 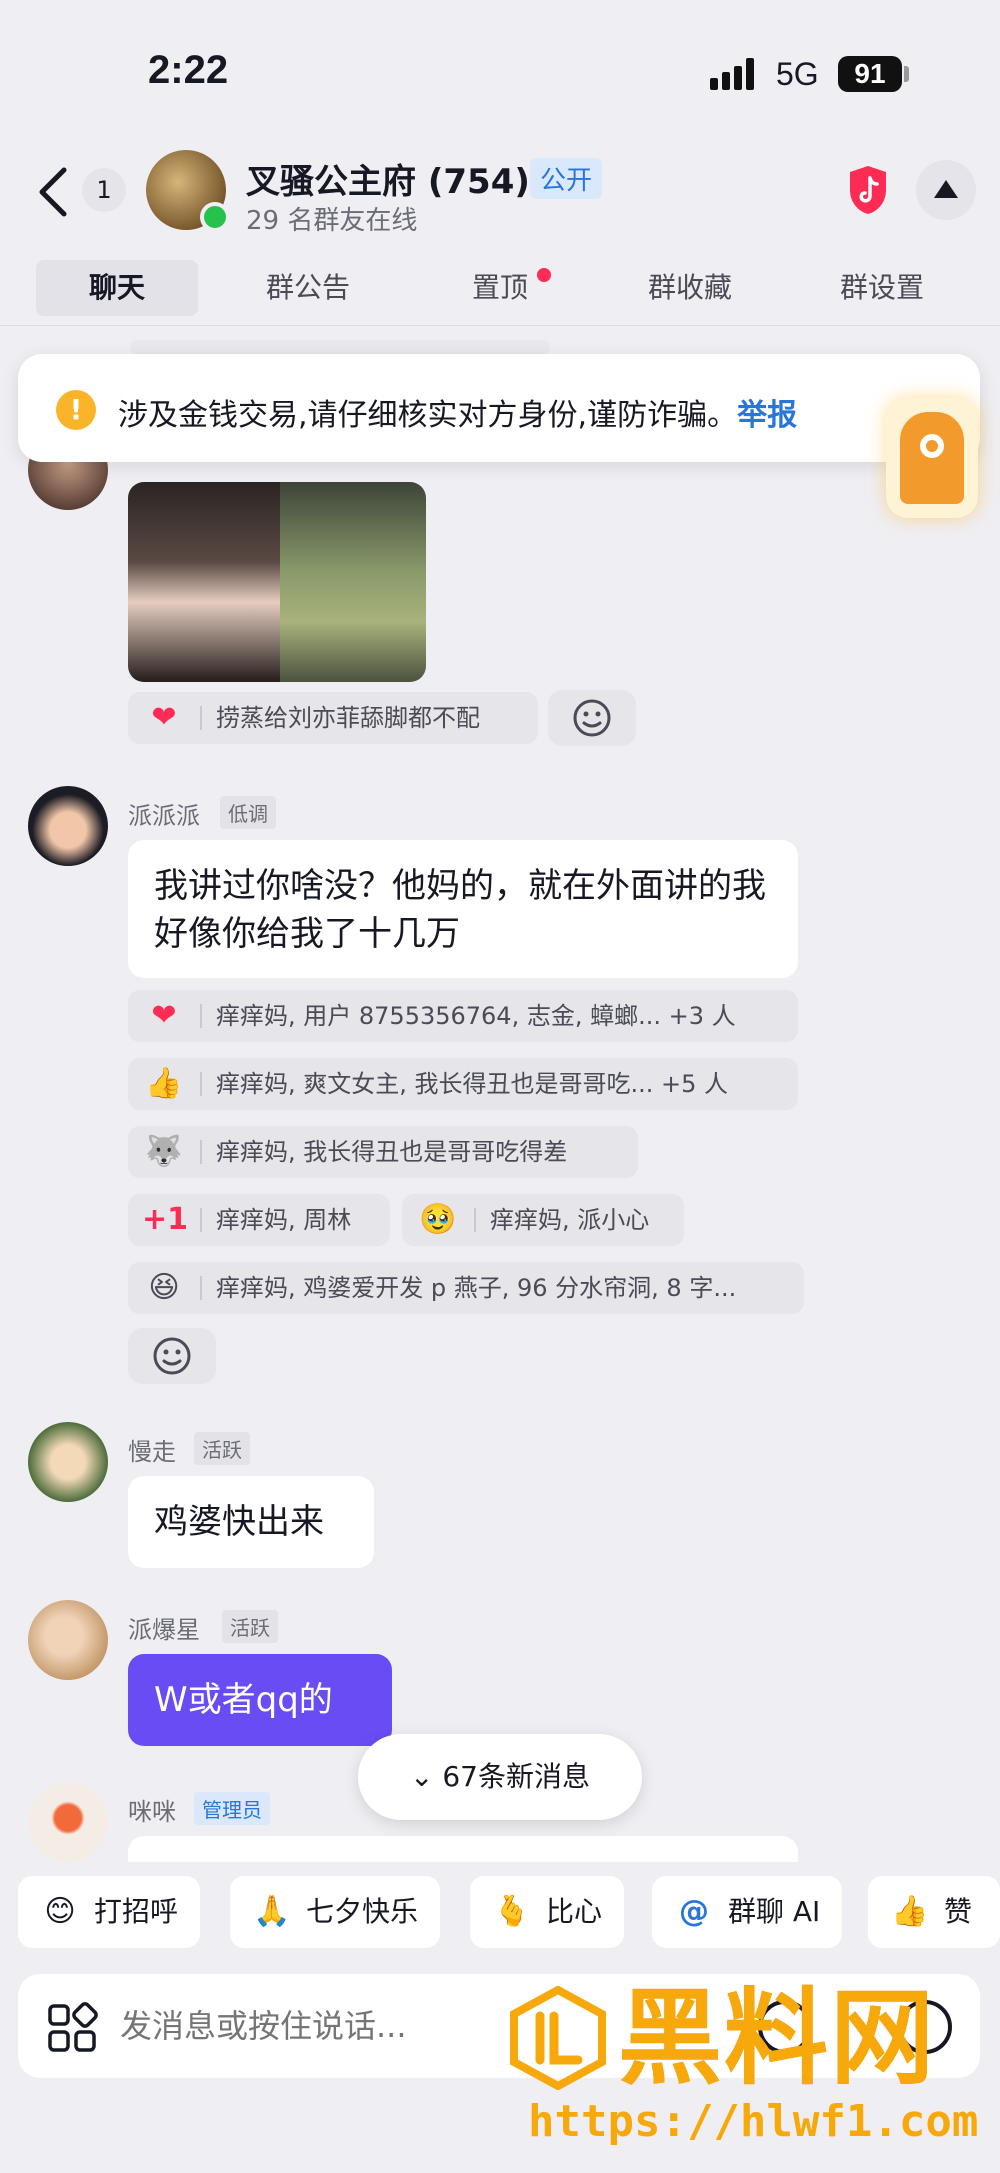 What do you see at coordinates (164, 1630) in the screenshot?
I see `sender-name: 派爆星` at bounding box center [164, 1630].